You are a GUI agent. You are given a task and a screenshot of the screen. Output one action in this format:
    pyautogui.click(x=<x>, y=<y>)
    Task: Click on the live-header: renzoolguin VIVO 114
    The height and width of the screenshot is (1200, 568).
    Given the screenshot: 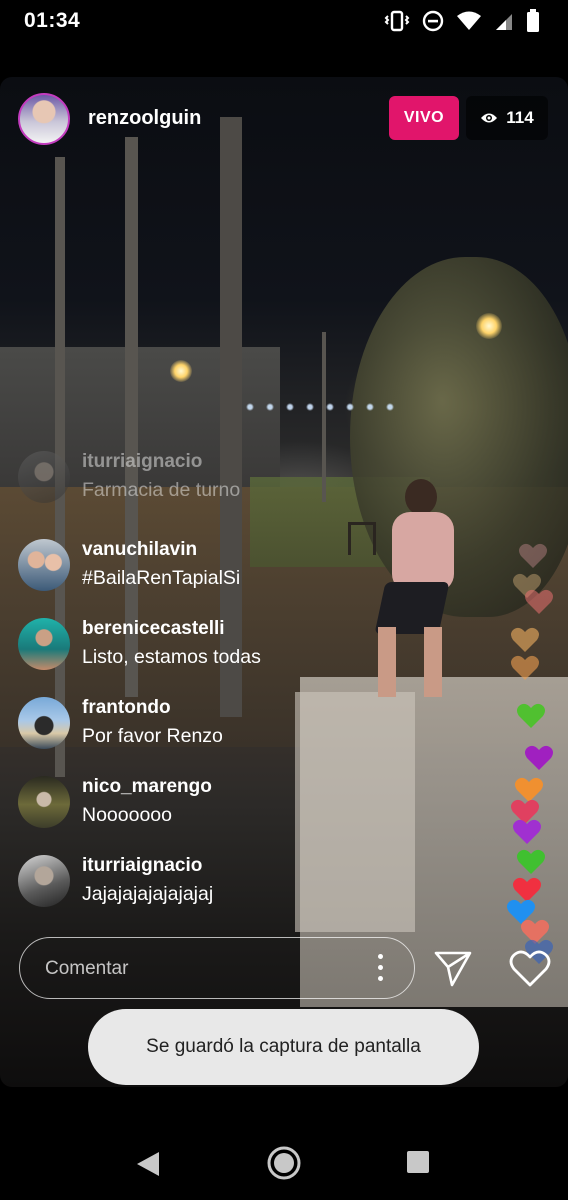 What is the action you would take?
    pyautogui.click(x=284, y=122)
    